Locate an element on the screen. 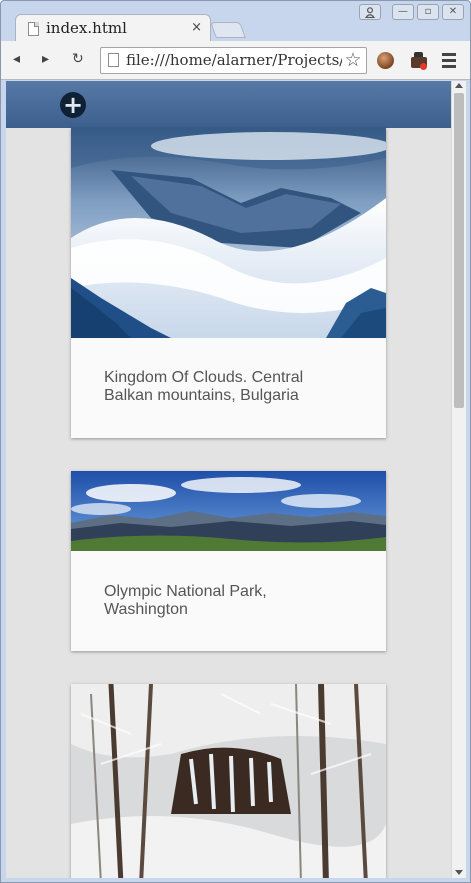 The height and width of the screenshot is (883, 471). window-controls: — ▫ ✕ is located at coordinates (411, 12).